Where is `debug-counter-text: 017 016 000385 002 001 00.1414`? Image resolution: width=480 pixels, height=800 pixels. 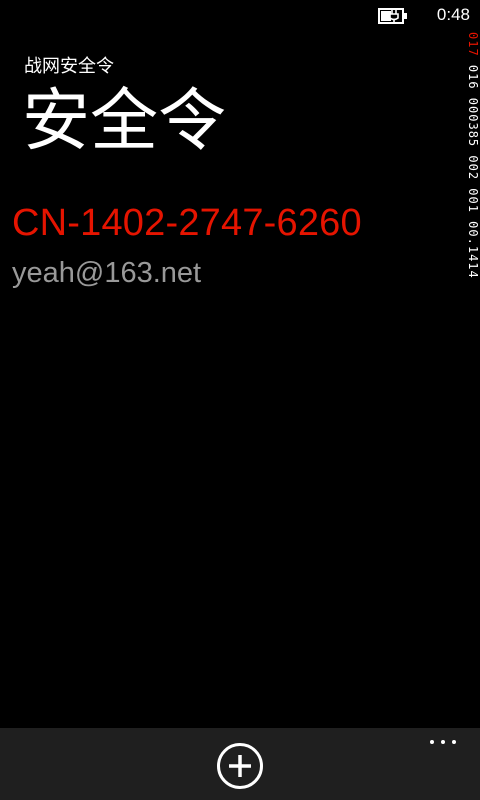
debug-counter-text: 017 016 000385 002 001 00.1414 is located at coordinates (473, 155).